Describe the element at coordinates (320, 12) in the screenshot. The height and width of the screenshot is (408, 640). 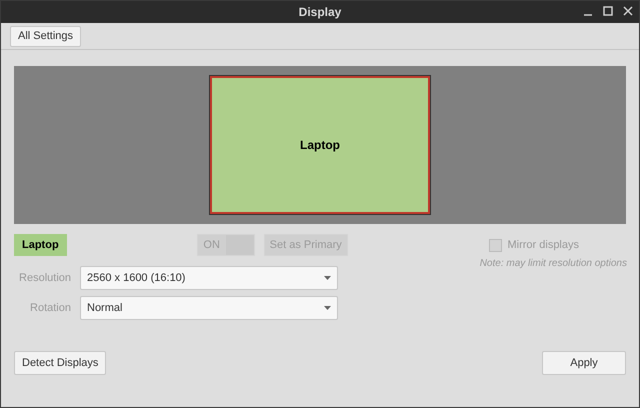
I see `window-title: Display` at that location.